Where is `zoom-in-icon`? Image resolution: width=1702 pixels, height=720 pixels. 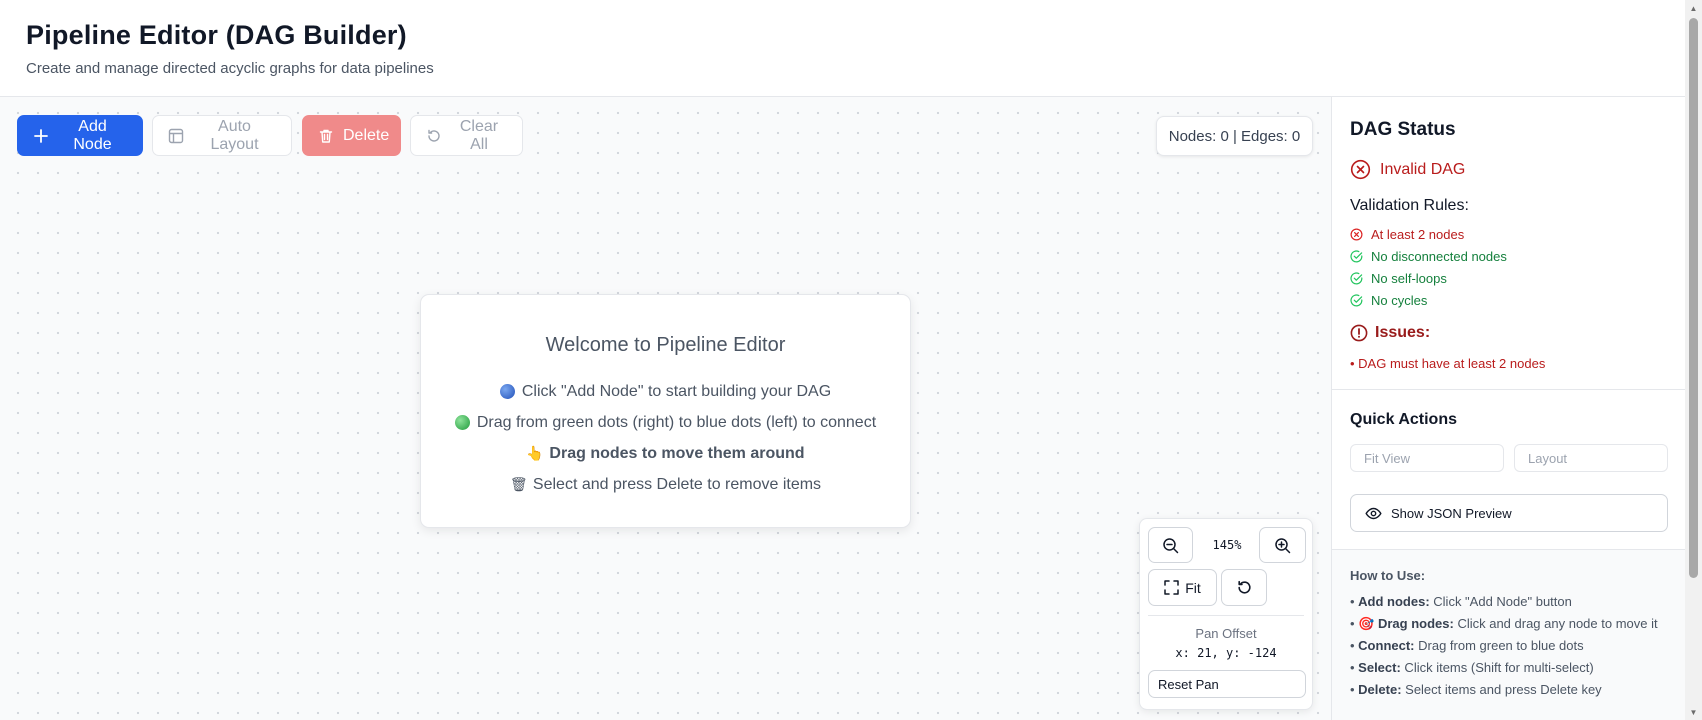 zoom-in-icon is located at coordinates (1283, 545).